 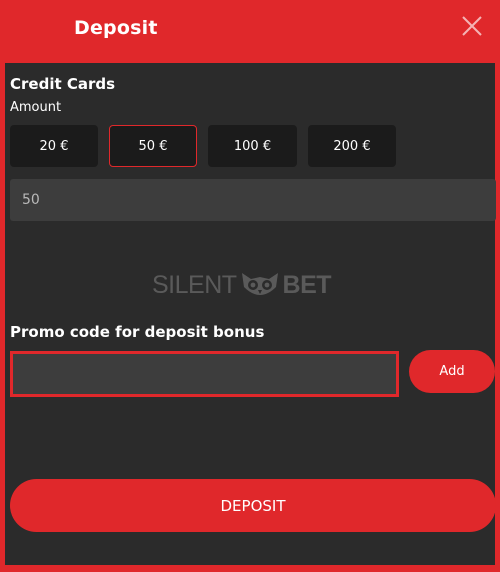 I want to click on owl-icon, so click(x=259, y=284).